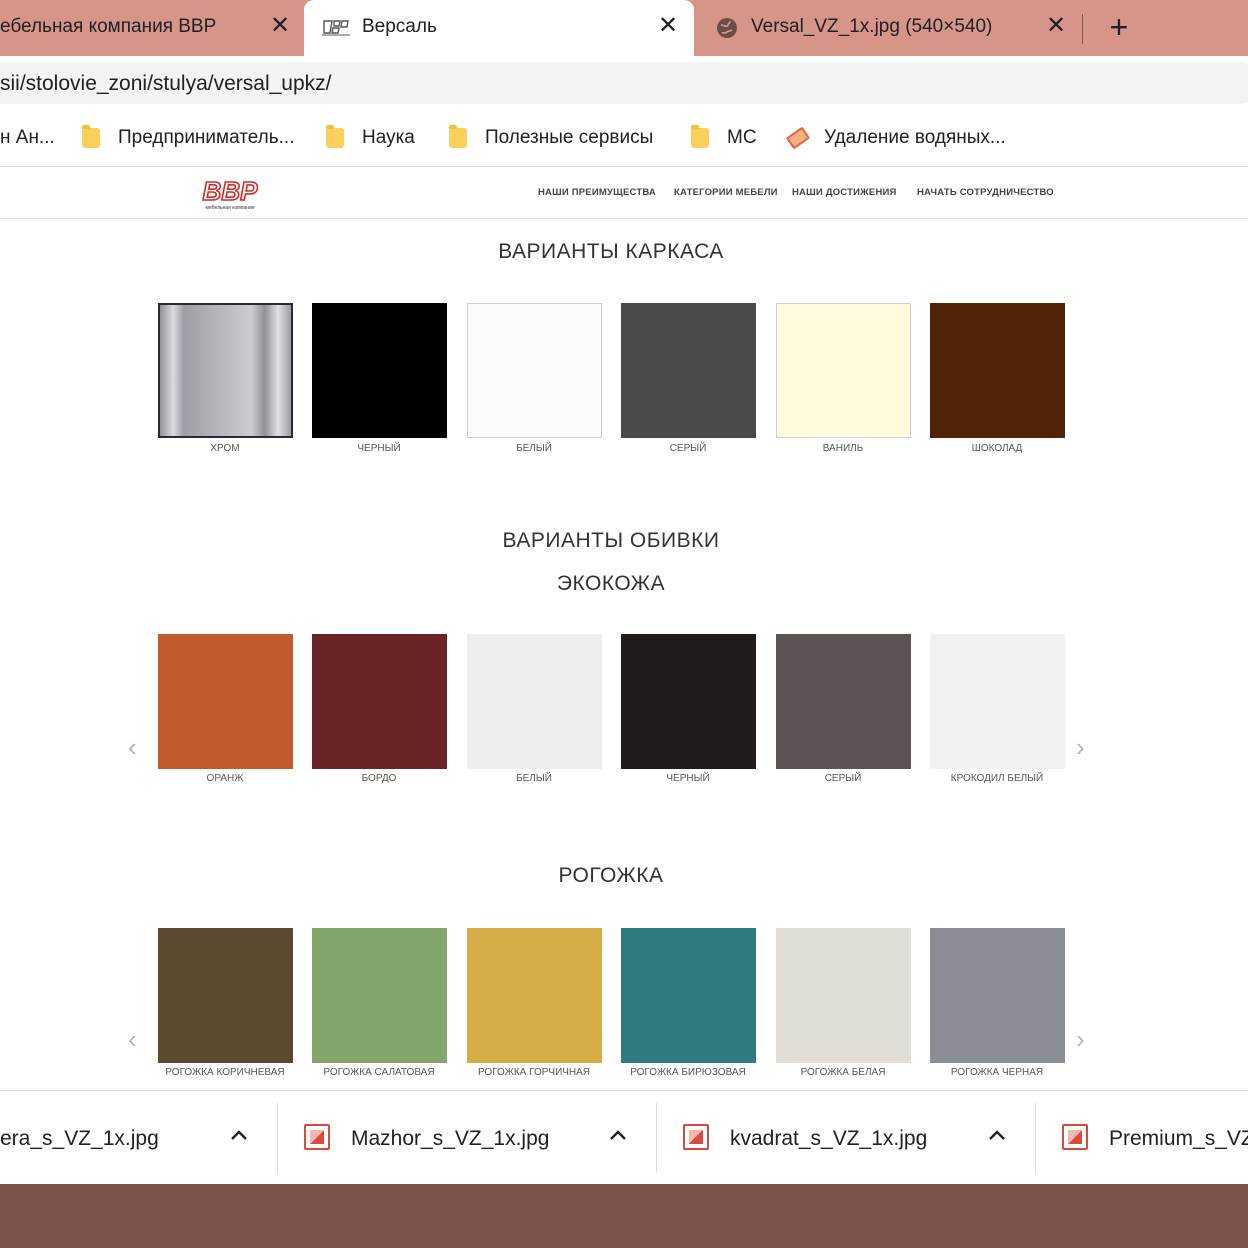 Image resolution: width=1248 pixels, height=1248 pixels. What do you see at coordinates (843, 778) in the screenshot?
I see `ecoleather-swatch-label: СЕРЫЙ` at bounding box center [843, 778].